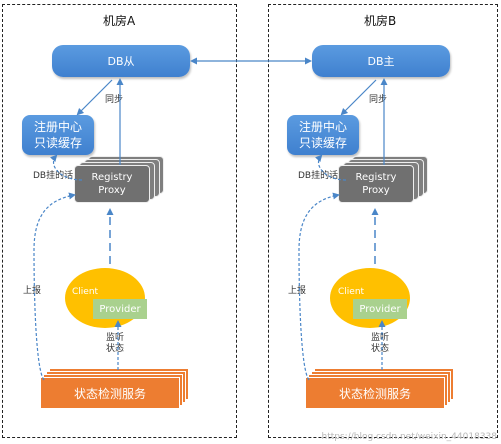 The image size is (501, 444). I want to click on watermark: https://blog.csdn.net/weixin_44018338, so click(409, 437).